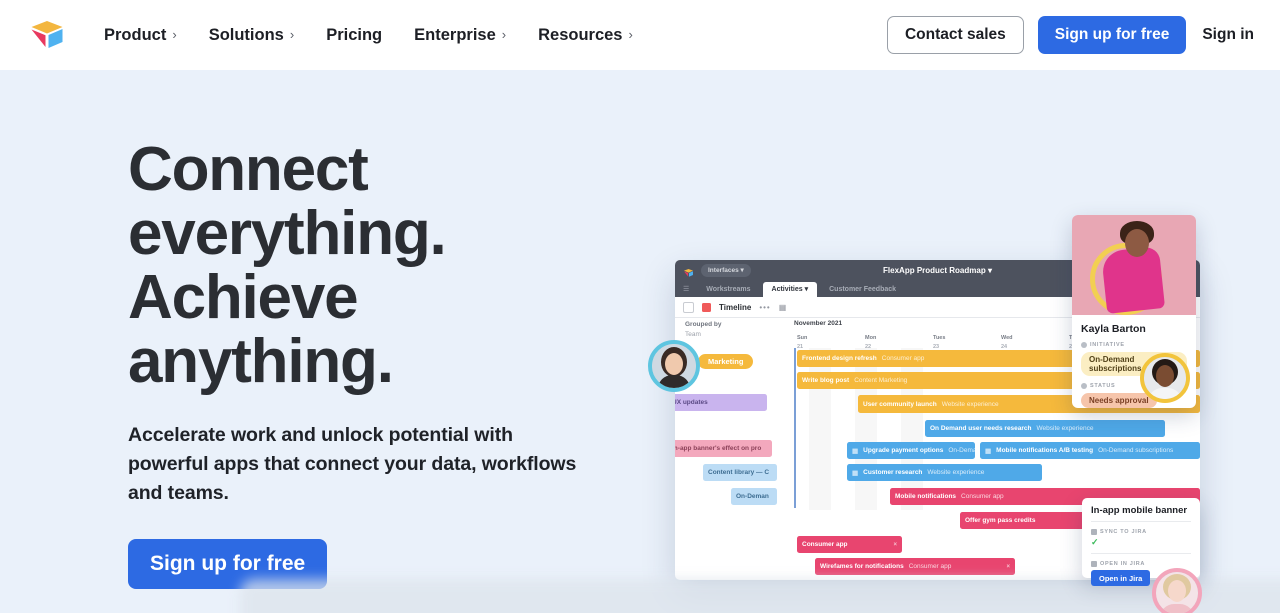  I want to click on timeline-bar: In-app banner's effect on pro, so click(723, 448).